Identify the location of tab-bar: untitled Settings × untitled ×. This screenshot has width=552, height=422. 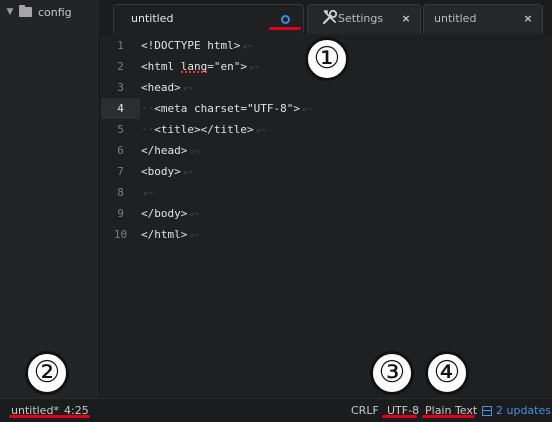
(326, 17).